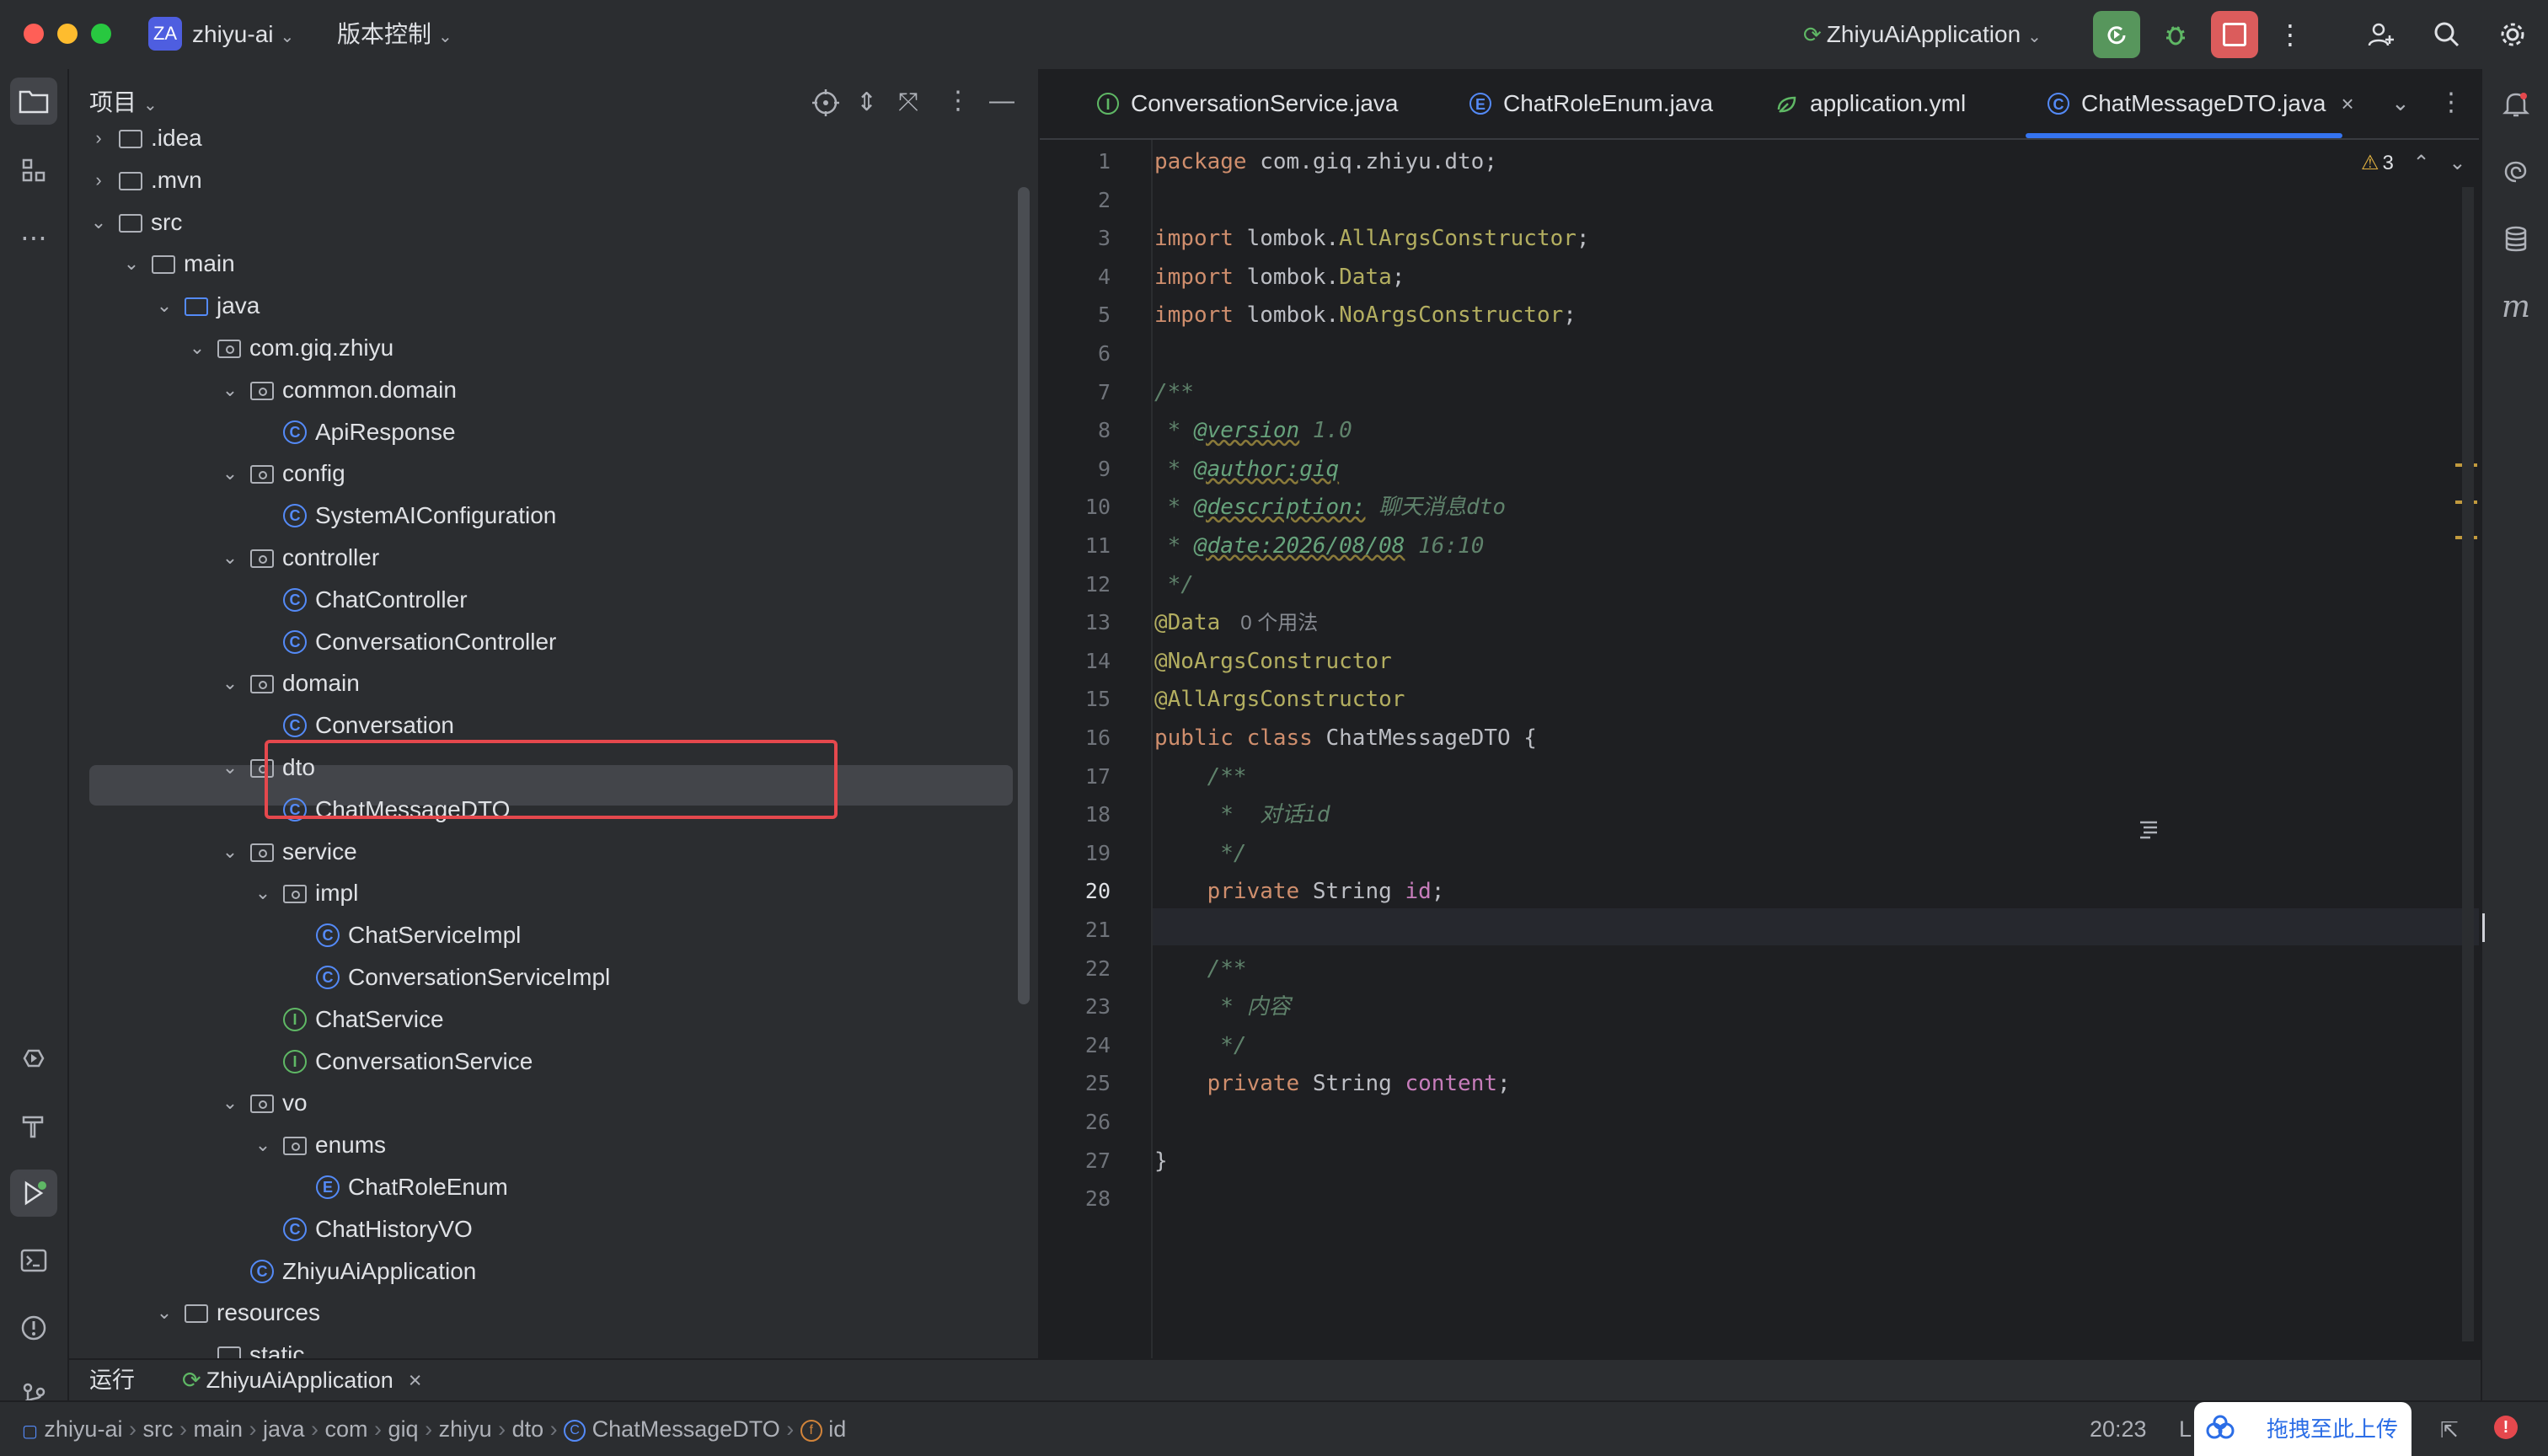 The height and width of the screenshot is (1456, 2548). What do you see at coordinates (553, 432) in the screenshot?
I see `tree-item-class: C ApiResponse` at bounding box center [553, 432].